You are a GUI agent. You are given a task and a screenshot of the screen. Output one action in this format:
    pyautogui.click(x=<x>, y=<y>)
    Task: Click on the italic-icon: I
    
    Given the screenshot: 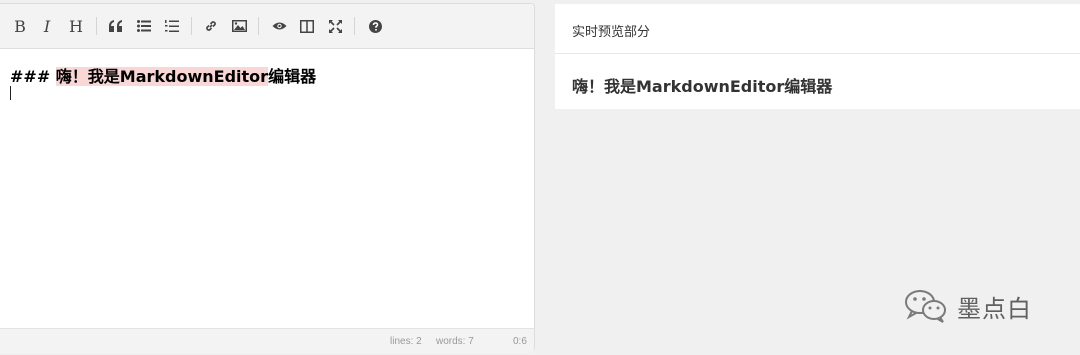 What is the action you would take?
    pyautogui.click(x=47, y=26)
    